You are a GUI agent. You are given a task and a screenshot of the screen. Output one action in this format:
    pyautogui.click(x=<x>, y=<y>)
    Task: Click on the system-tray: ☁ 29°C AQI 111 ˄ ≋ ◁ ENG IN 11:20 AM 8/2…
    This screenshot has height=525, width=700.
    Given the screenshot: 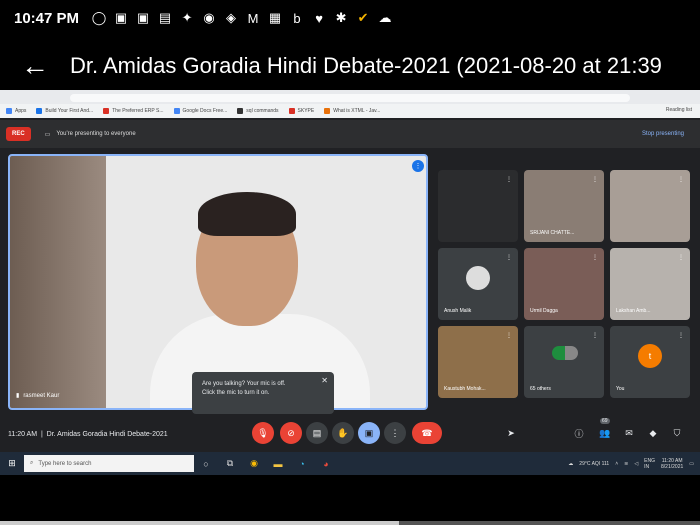 What is the action you would take?
    pyautogui.click(x=631, y=463)
    